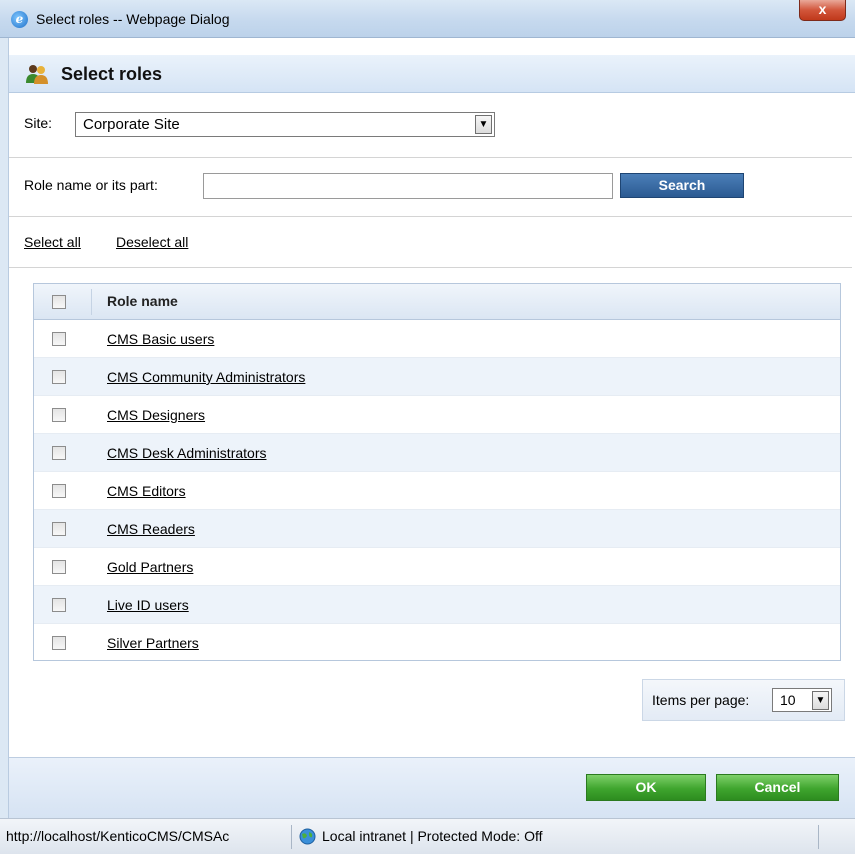 Image resolution: width=855 pixels, height=854 pixels. What do you see at coordinates (4, 428) in the screenshot?
I see `window-left-frame` at bounding box center [4, 428].